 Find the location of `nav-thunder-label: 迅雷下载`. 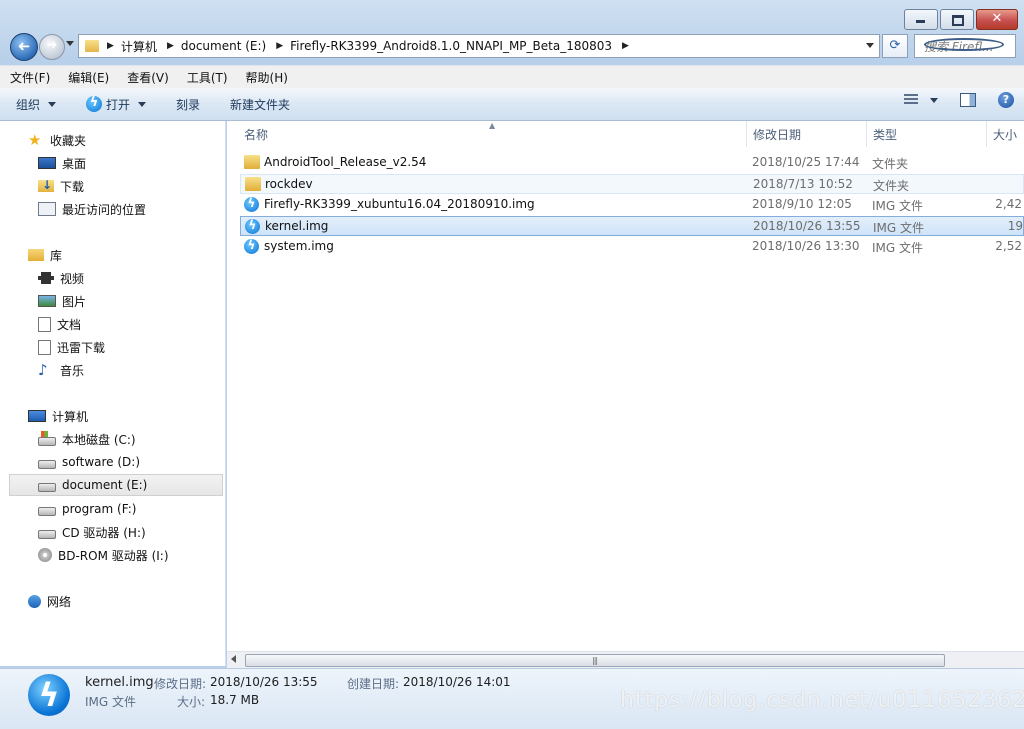

nav-thunder-label: 迅雷下载 is located at coordinates (81, 347).